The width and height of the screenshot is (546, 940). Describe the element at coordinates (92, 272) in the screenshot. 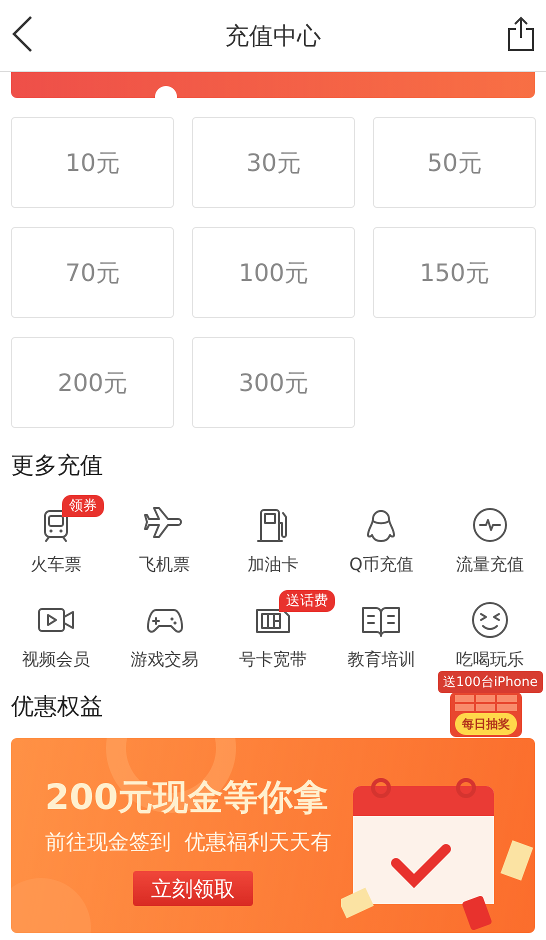

I see `amount-option: 70元` at that location.